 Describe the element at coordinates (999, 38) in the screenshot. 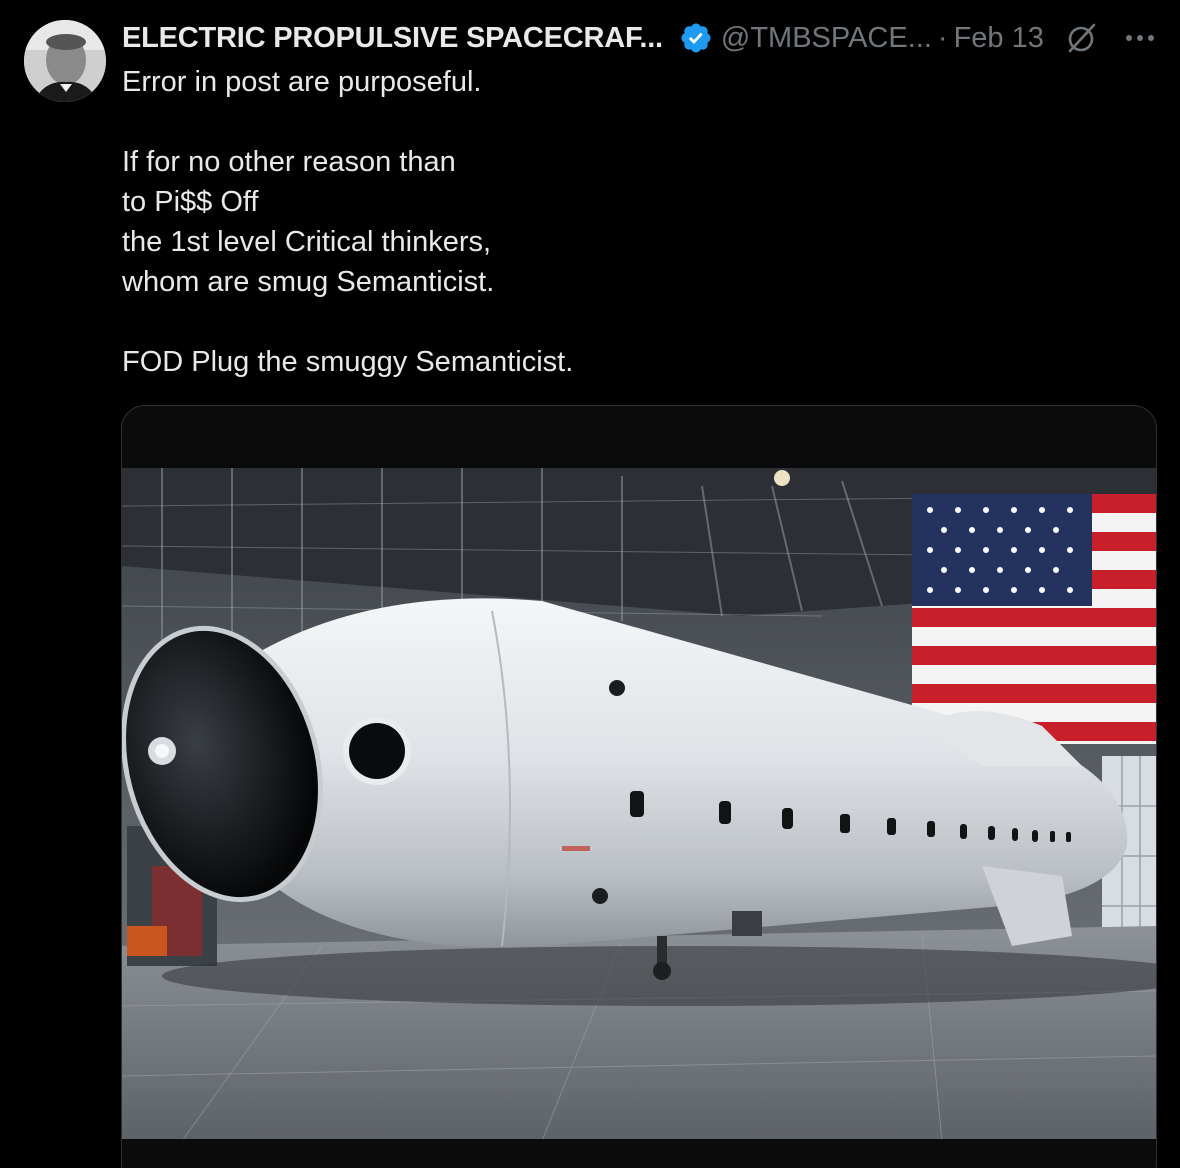

I see `post-date: Feb 13` at that location.